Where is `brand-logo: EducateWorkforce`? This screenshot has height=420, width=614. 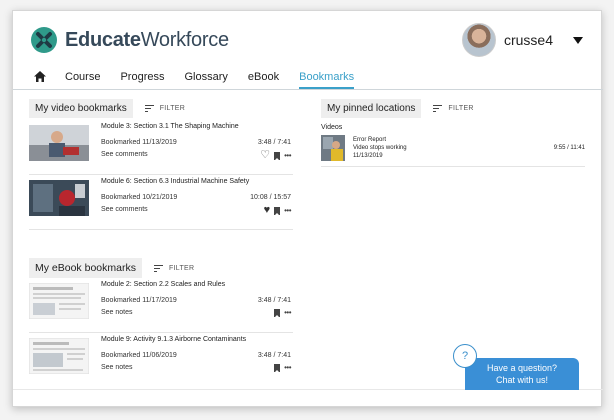 brand-logo: EducateWorkforce is located at coordinates (130, 40).